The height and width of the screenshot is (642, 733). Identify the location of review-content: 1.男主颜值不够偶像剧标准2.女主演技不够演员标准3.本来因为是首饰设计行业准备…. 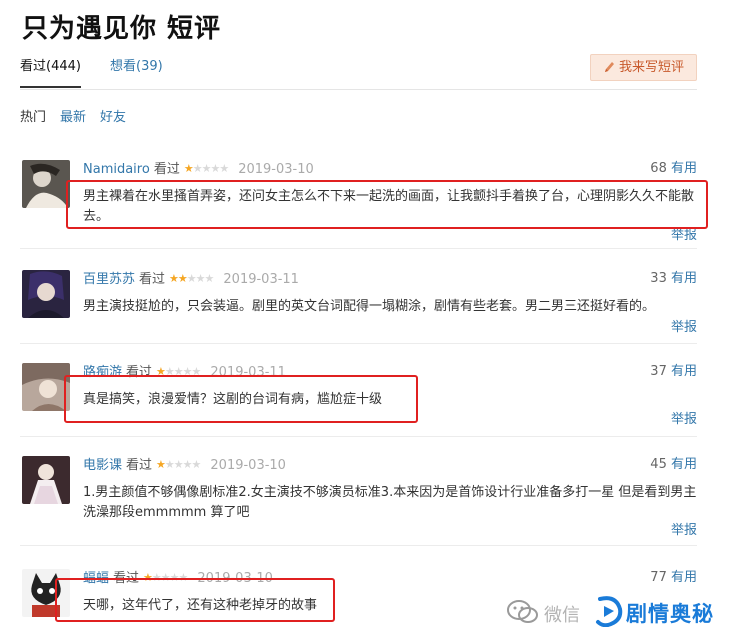
(390, 502).